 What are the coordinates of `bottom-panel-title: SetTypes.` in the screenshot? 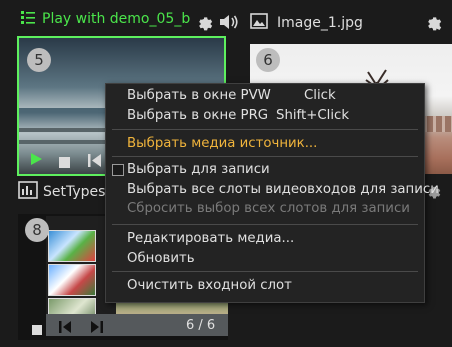 It's located at (76, 192).